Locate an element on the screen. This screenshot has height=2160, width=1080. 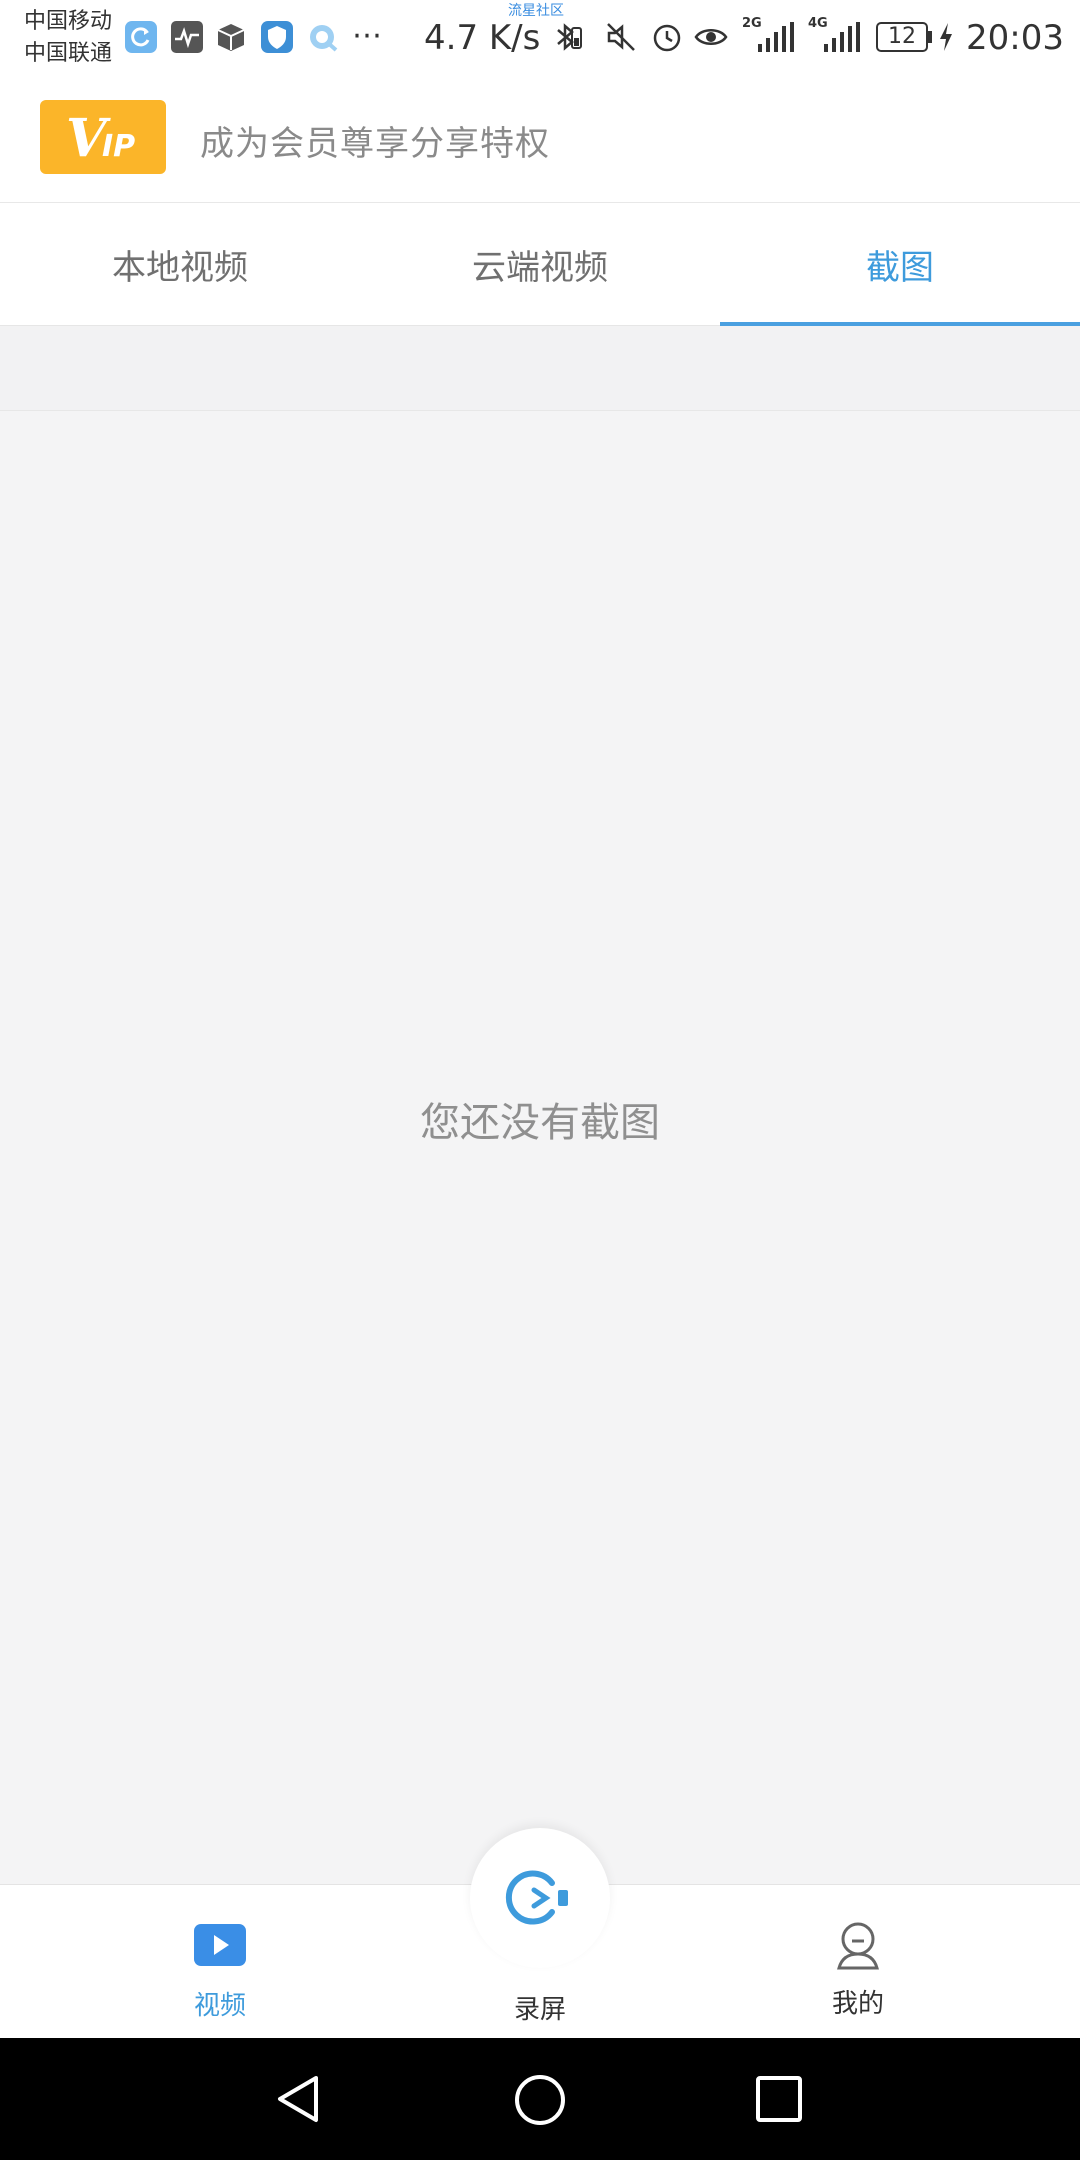
carrier-2: 中国联通 is located at coordinates (68, 53).